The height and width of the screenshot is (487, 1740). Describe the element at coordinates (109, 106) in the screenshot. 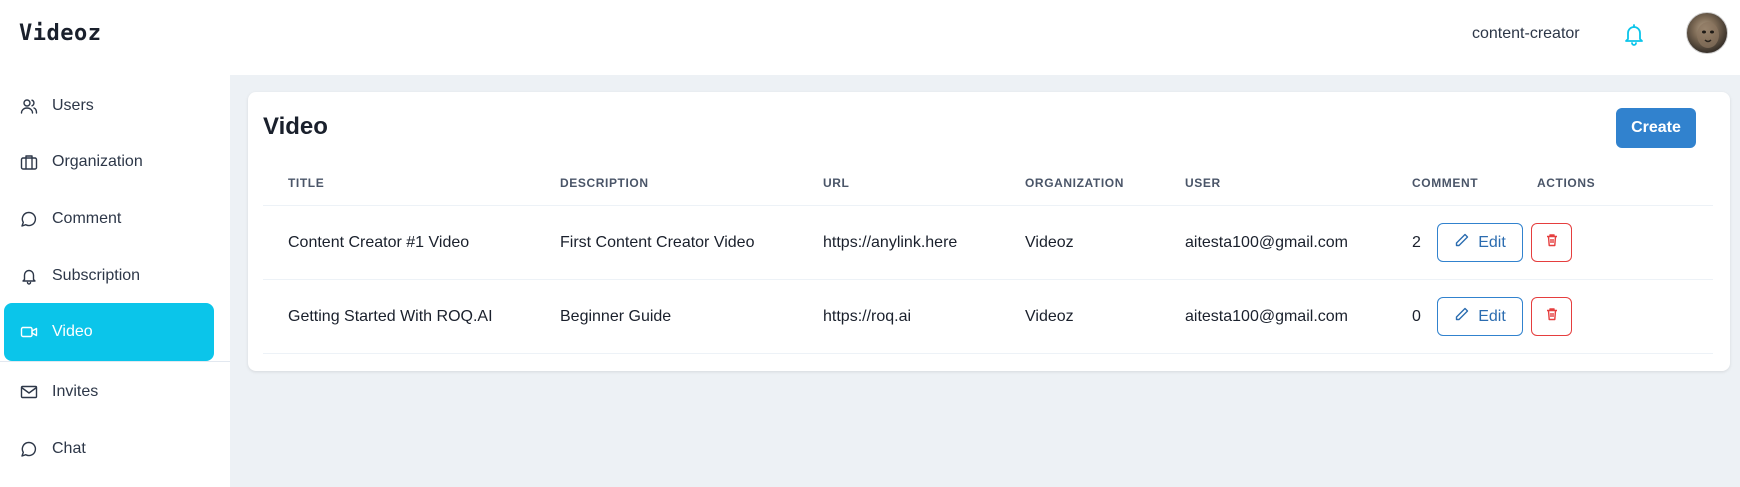

I see `sidebar-item-users: Users` at that location.